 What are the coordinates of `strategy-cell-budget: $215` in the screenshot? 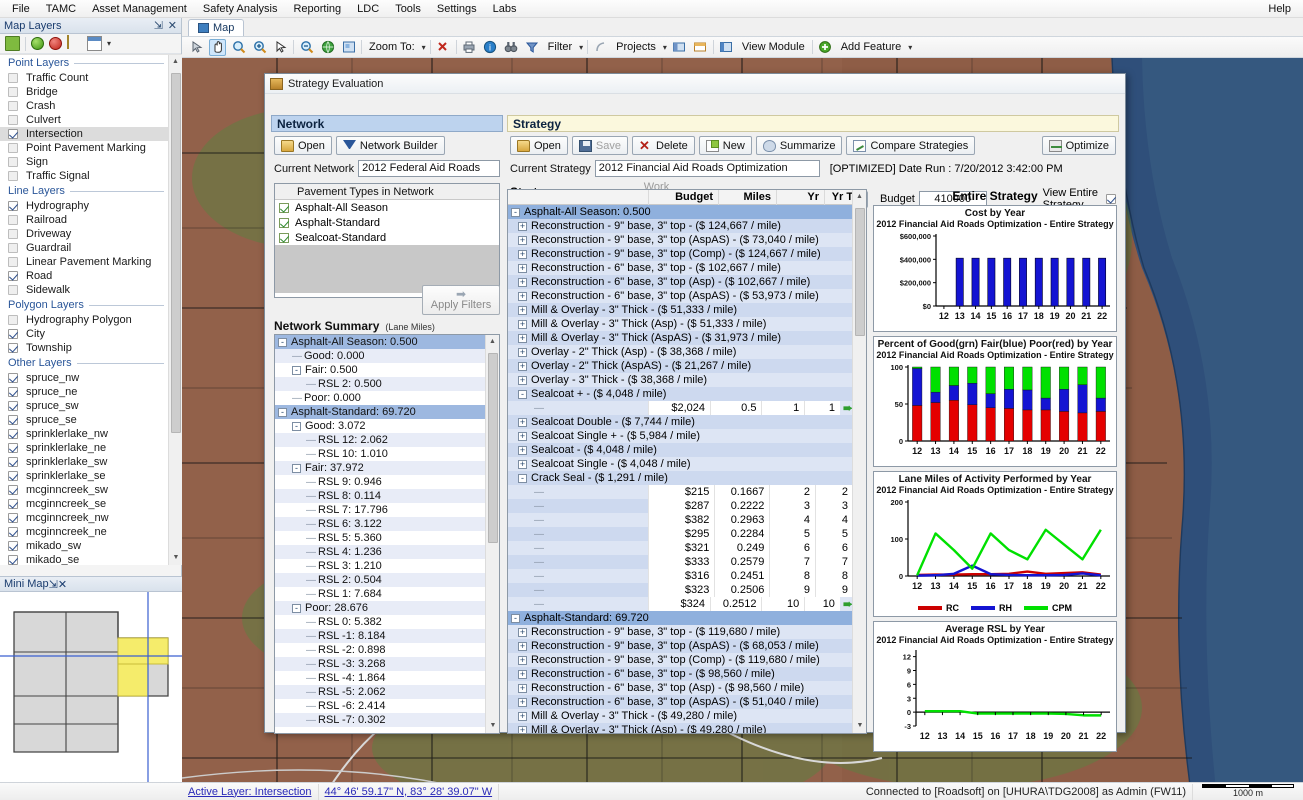 It's located at (681, 492).